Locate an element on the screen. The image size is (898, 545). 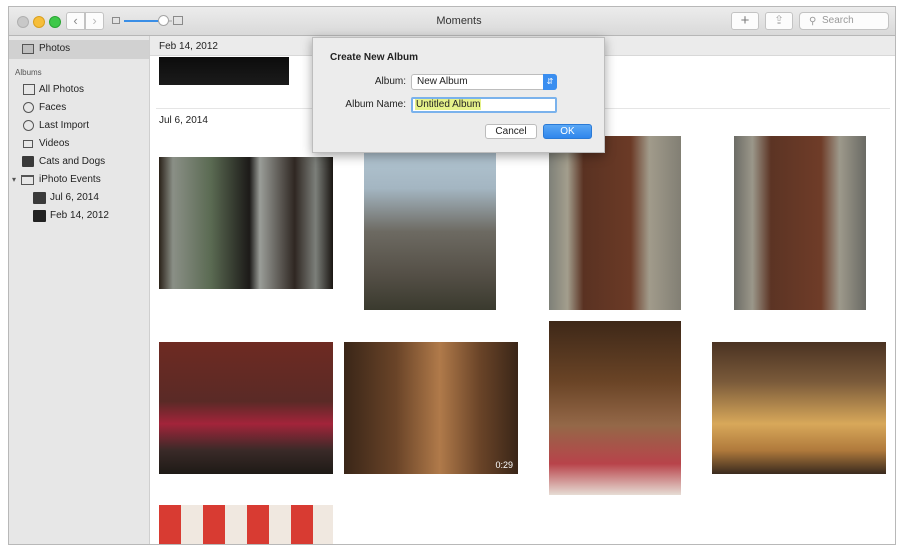
search-icon: ⚲ is located at coordinates (813, 21).